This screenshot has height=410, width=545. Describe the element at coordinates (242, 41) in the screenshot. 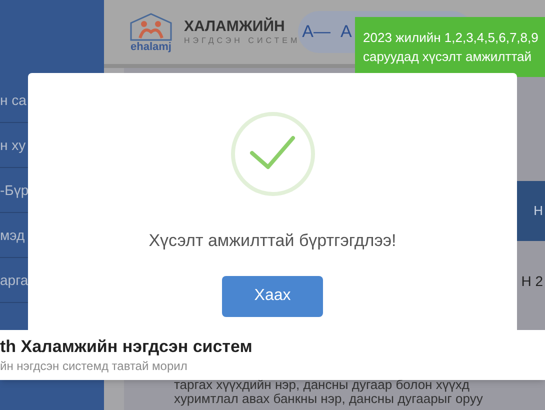

I see `site-subtitle: НЭГДСЭН СИСТЕМ` at that location.